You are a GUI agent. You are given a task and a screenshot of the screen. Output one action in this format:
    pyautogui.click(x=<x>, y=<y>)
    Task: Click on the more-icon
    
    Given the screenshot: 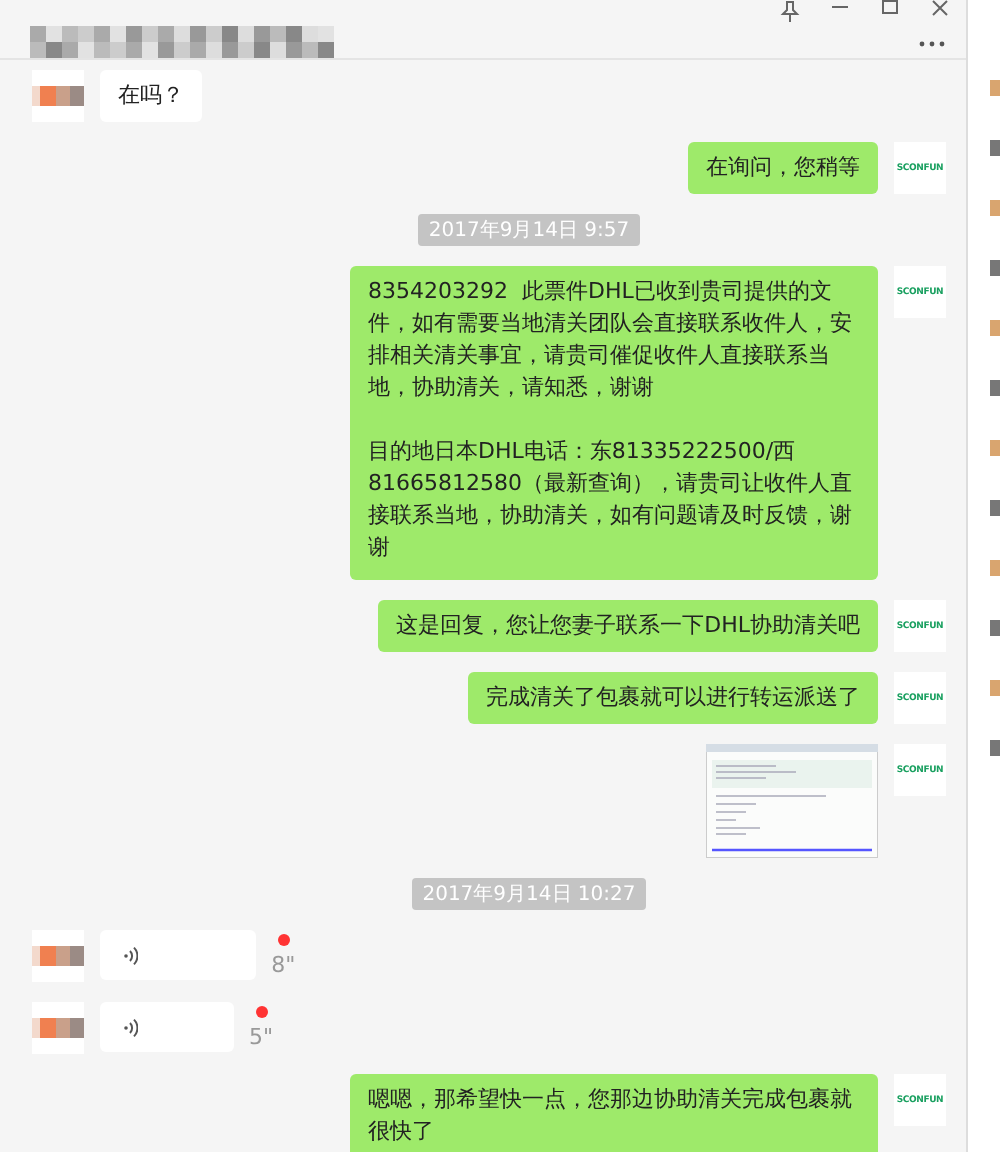 What is the action you would take?
    pyautogui.click(x=932, y=44)
    